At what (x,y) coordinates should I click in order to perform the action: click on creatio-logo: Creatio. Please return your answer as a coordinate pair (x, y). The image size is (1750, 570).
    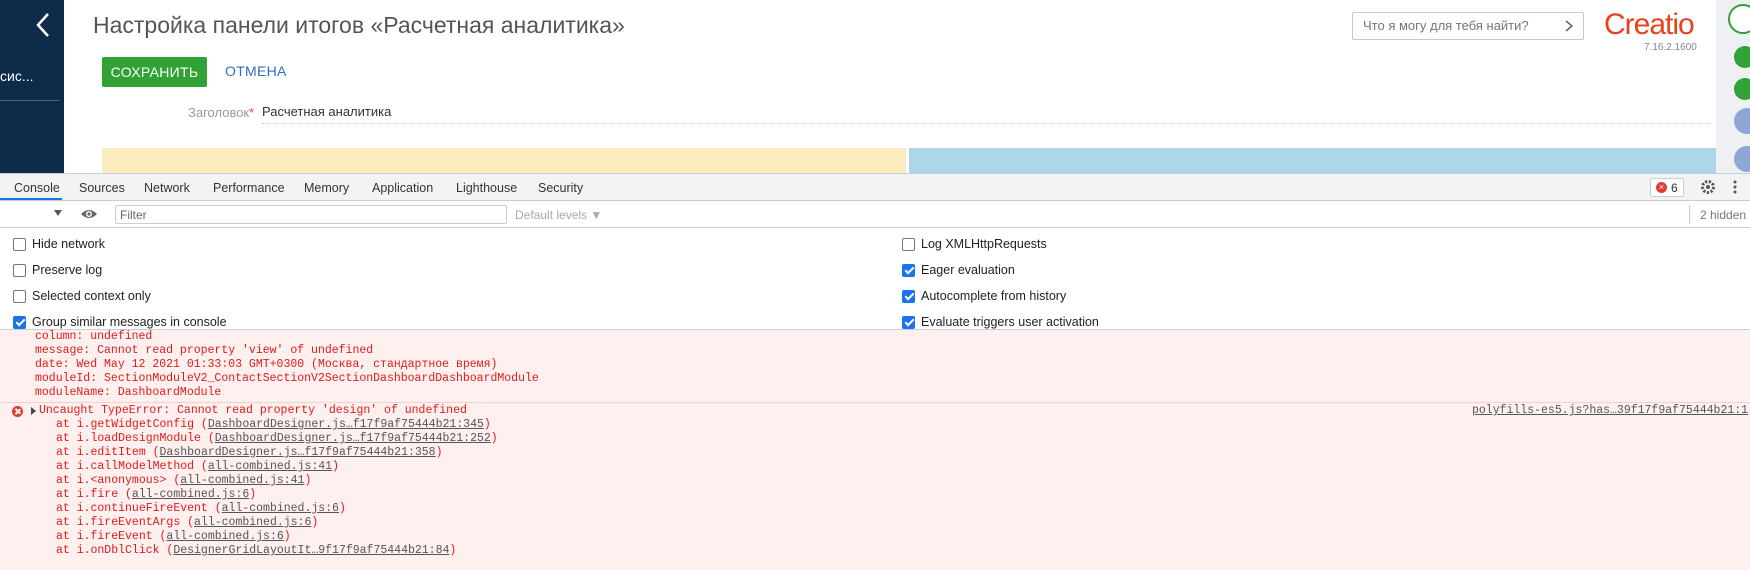
    Looking at the image, I should click on (1649, 24).